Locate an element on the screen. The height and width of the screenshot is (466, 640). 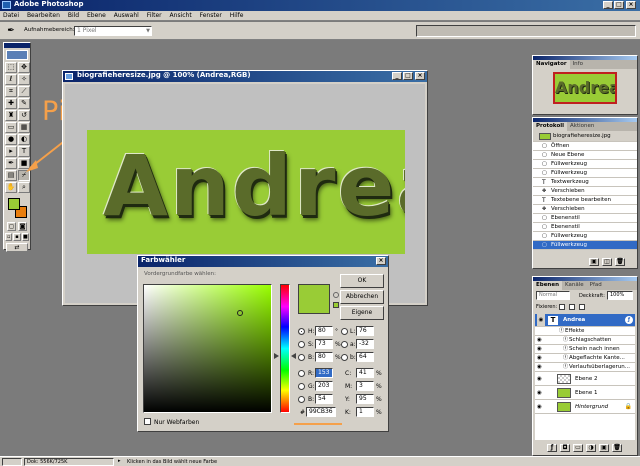
sample-size-select: 1 Pixel ▼ is located at coordinates (113, 31).